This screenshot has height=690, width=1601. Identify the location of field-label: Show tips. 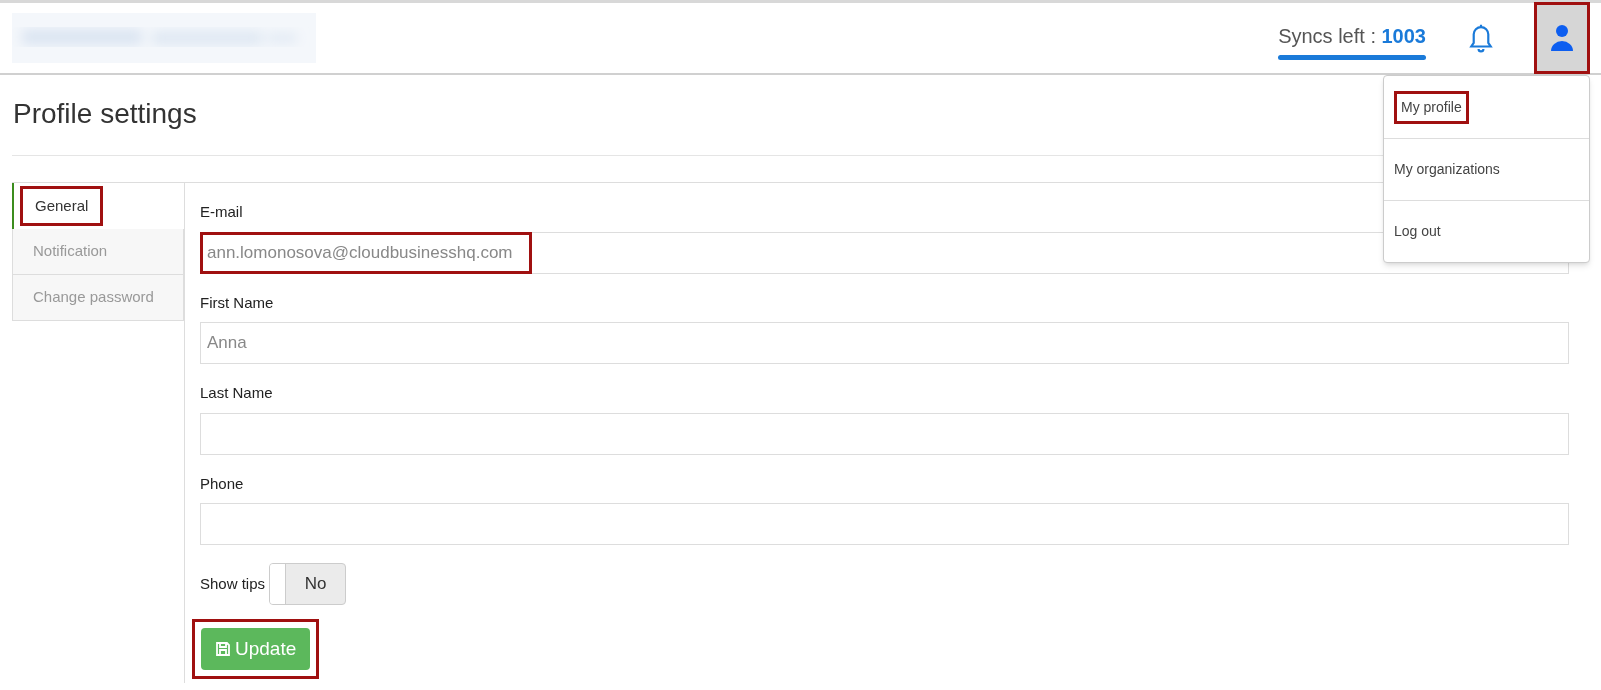
(233, 583).